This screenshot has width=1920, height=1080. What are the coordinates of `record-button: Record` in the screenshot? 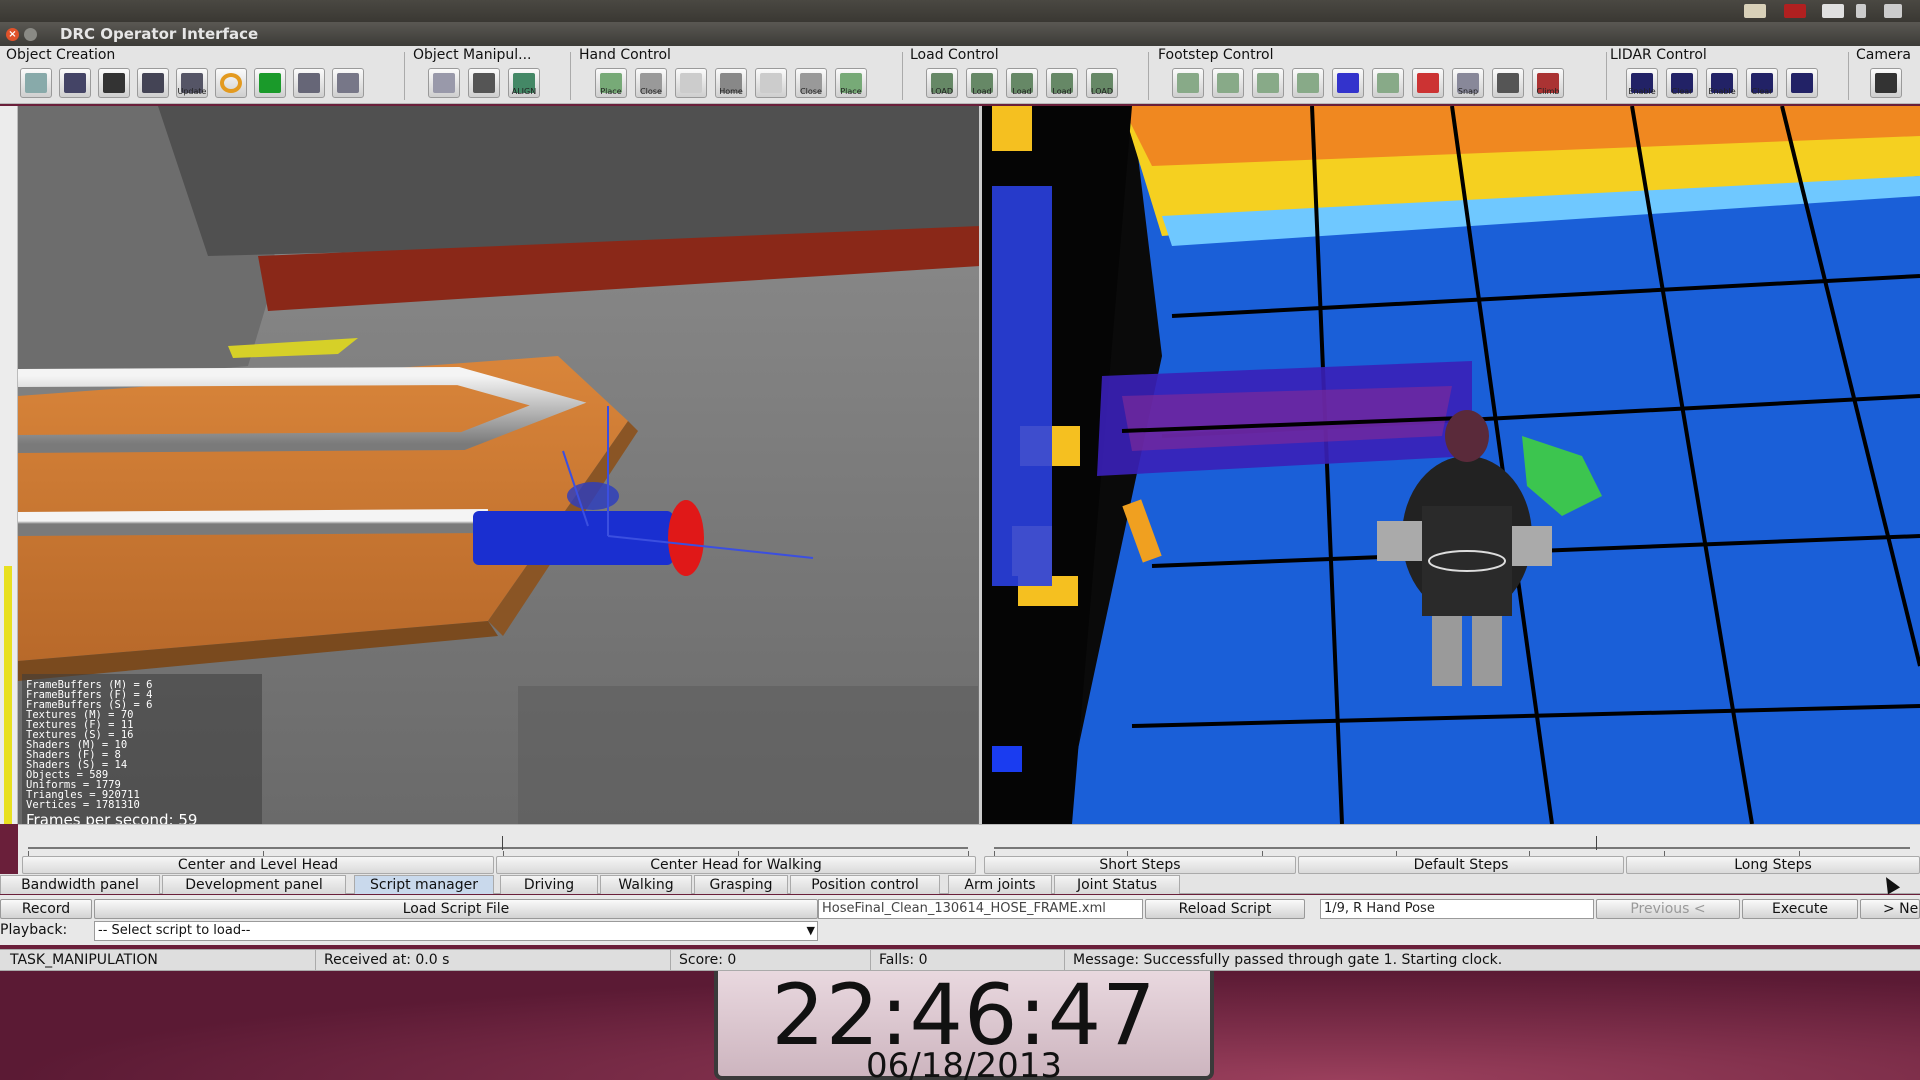 It's located at (46, 909).